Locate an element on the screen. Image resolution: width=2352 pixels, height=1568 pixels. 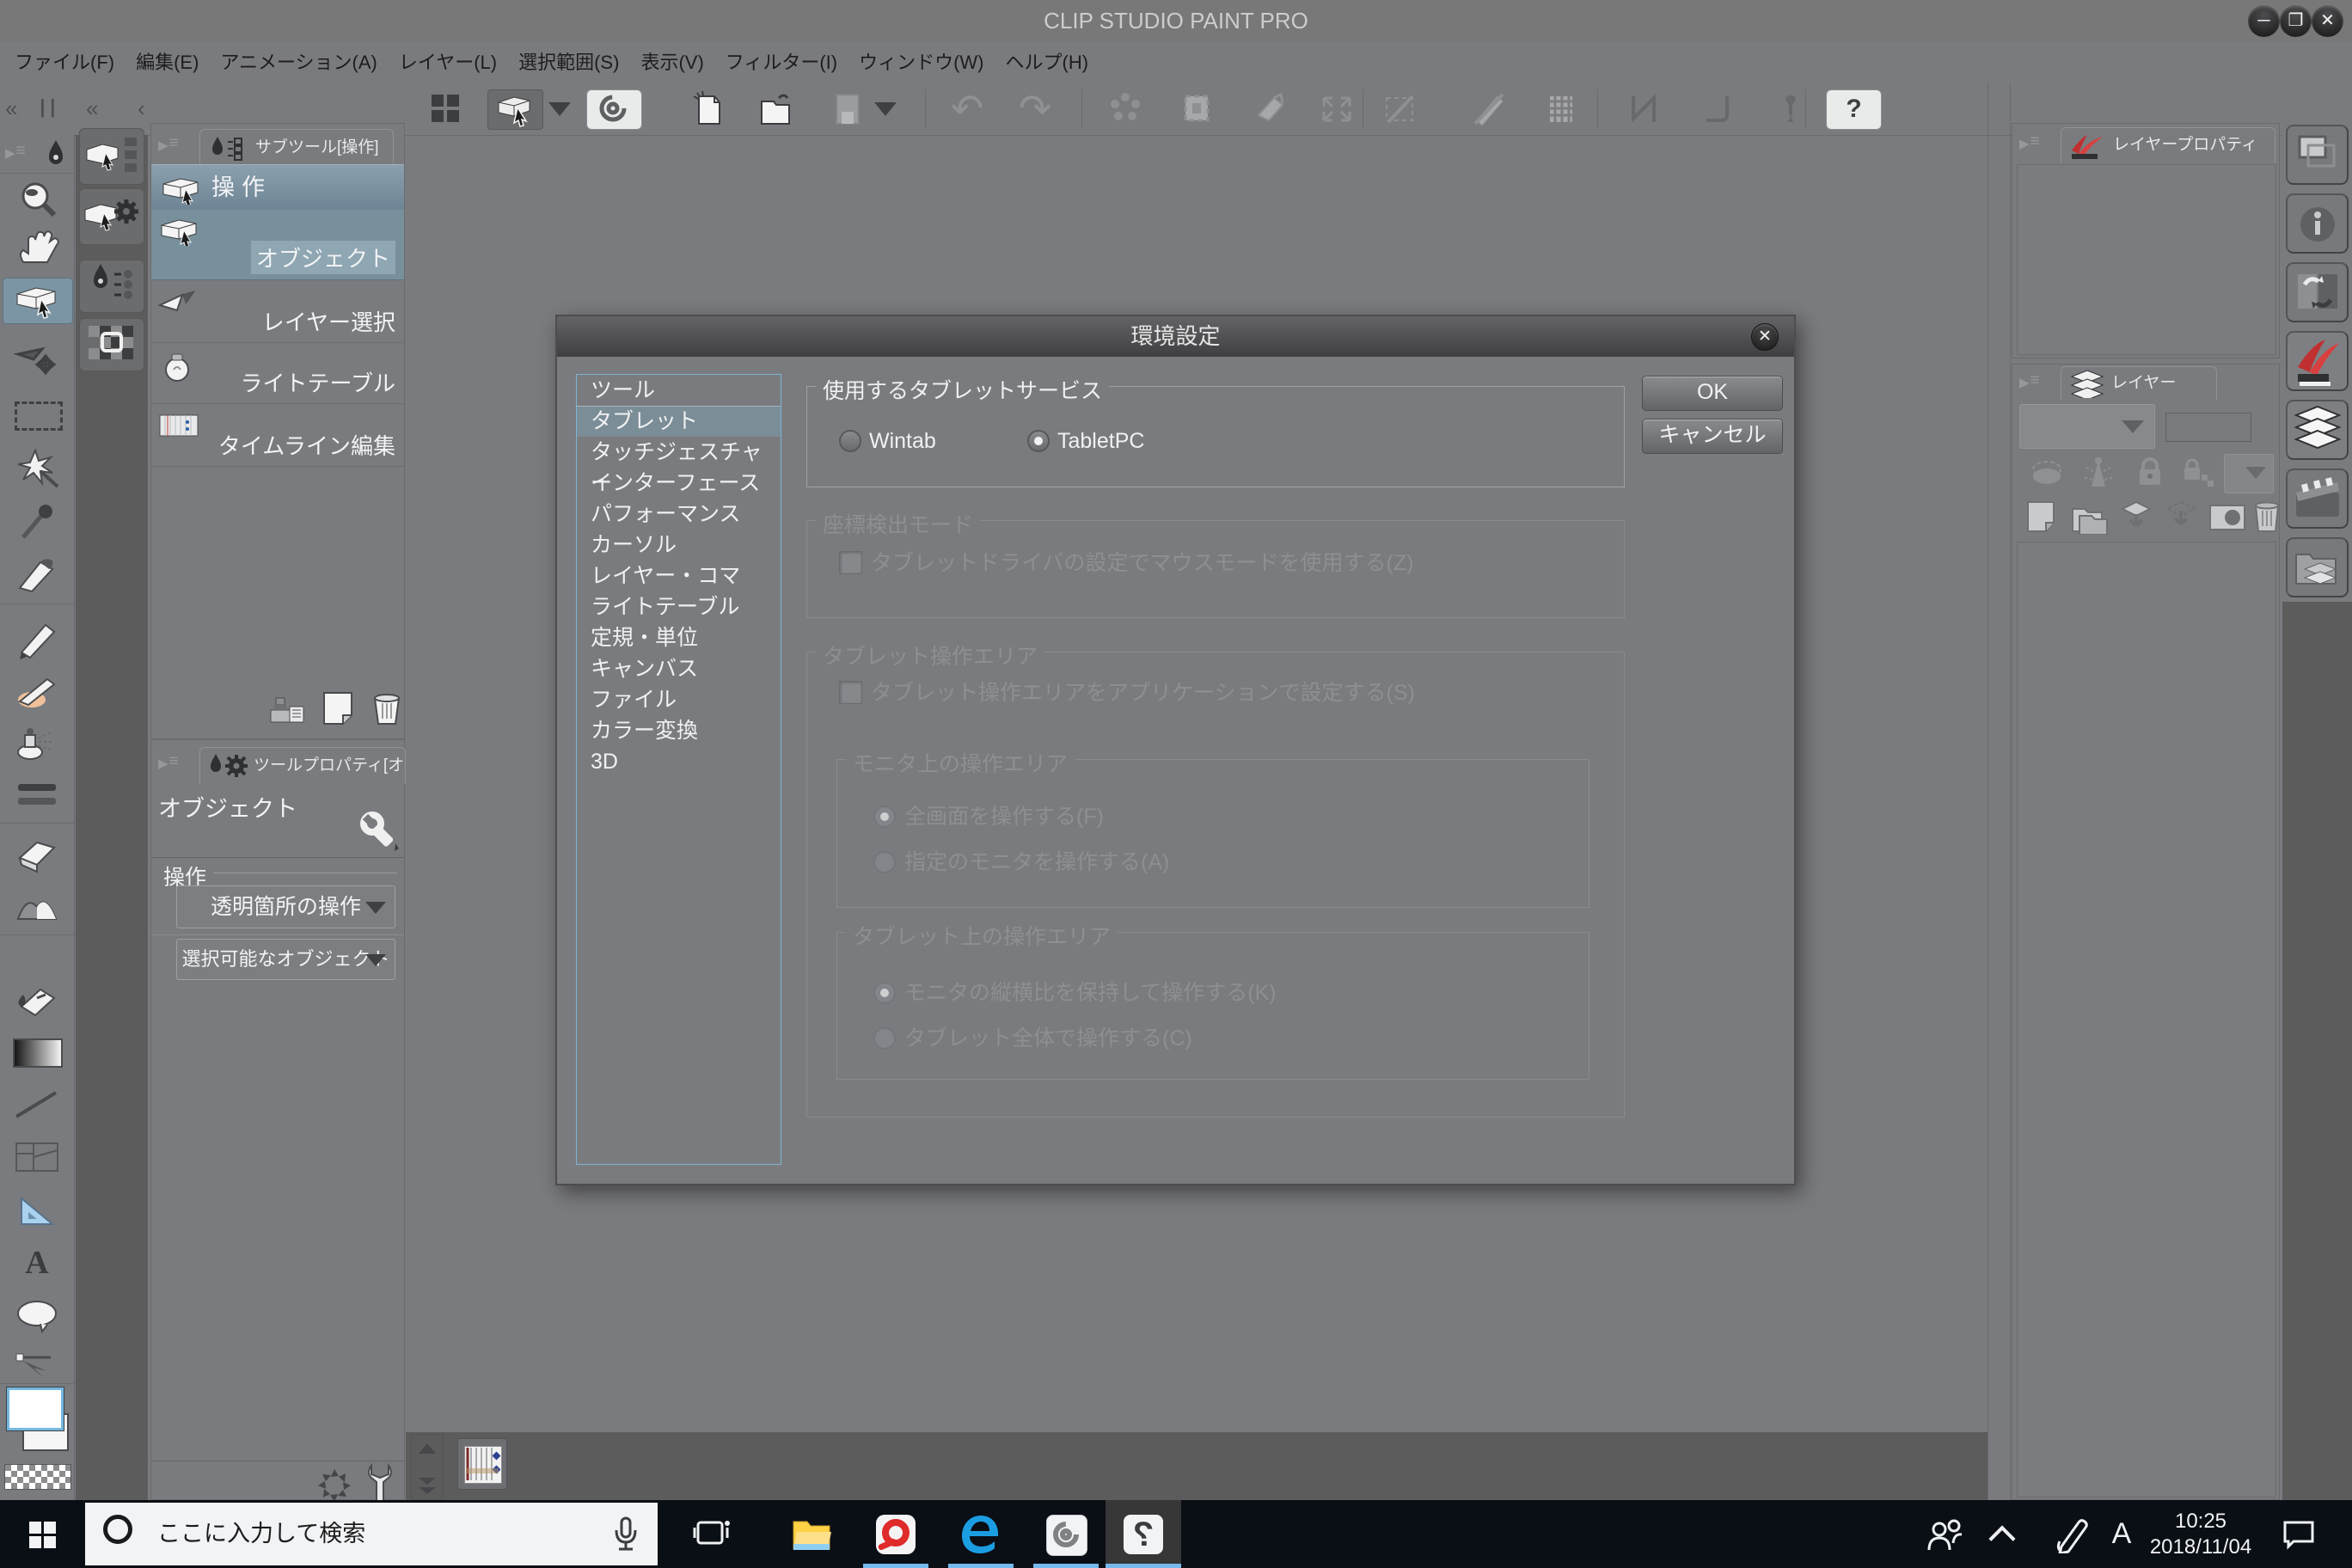
whole-tablet-label: タブレット全体で操作する(C) is located at coordinates (1048, 1038).